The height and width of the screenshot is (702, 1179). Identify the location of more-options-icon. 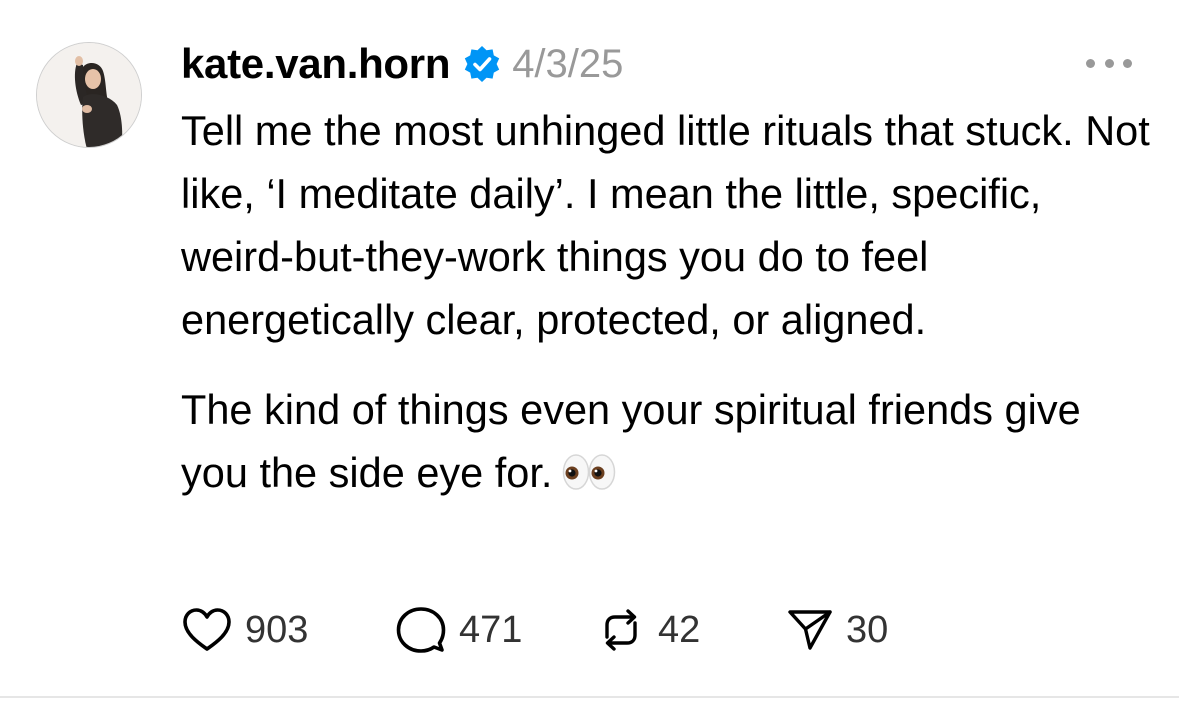
(1109, 63).